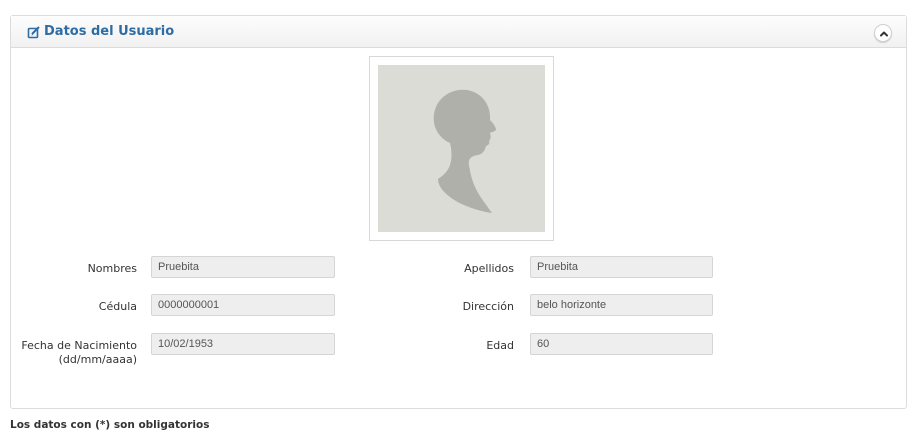 Image resolution: width=912 pixels, height=430 pixels. Describe the element at coordinates (489, 268) in the screenshot. I see `apellidos-label: Apellidos` at that location.